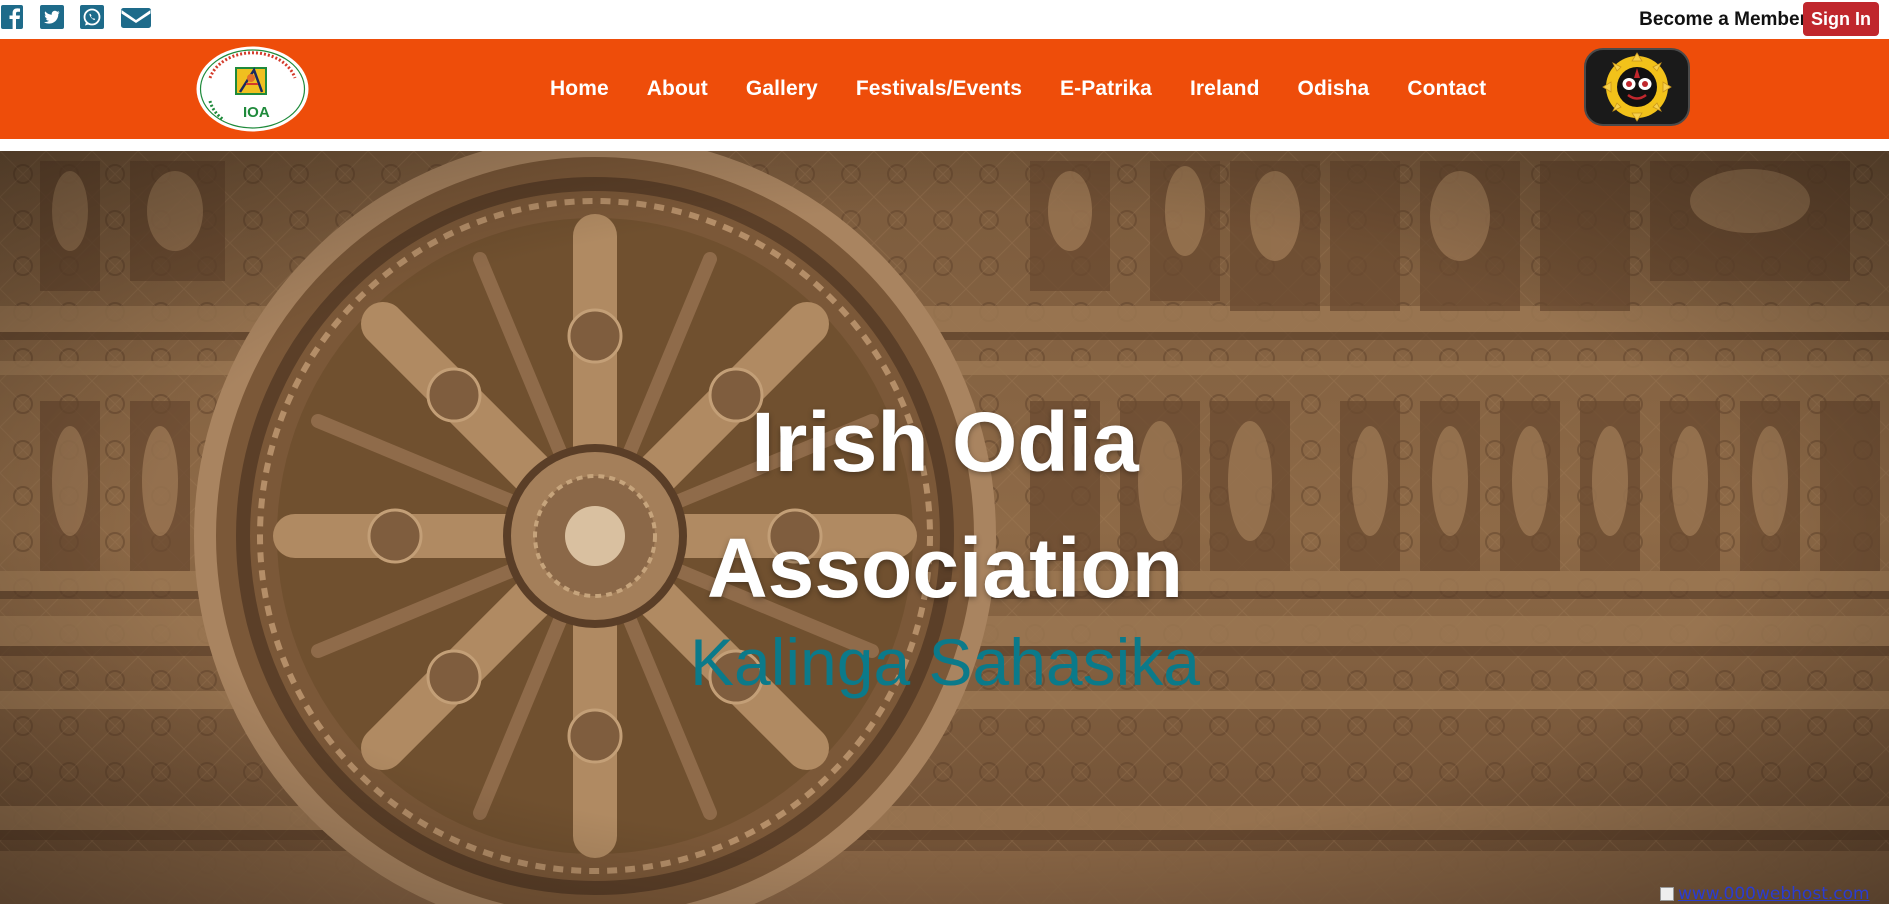 The height and width of the screenshot is (904, 1889). I want to click on nav-gallery: Gallery, so click(782, 89).